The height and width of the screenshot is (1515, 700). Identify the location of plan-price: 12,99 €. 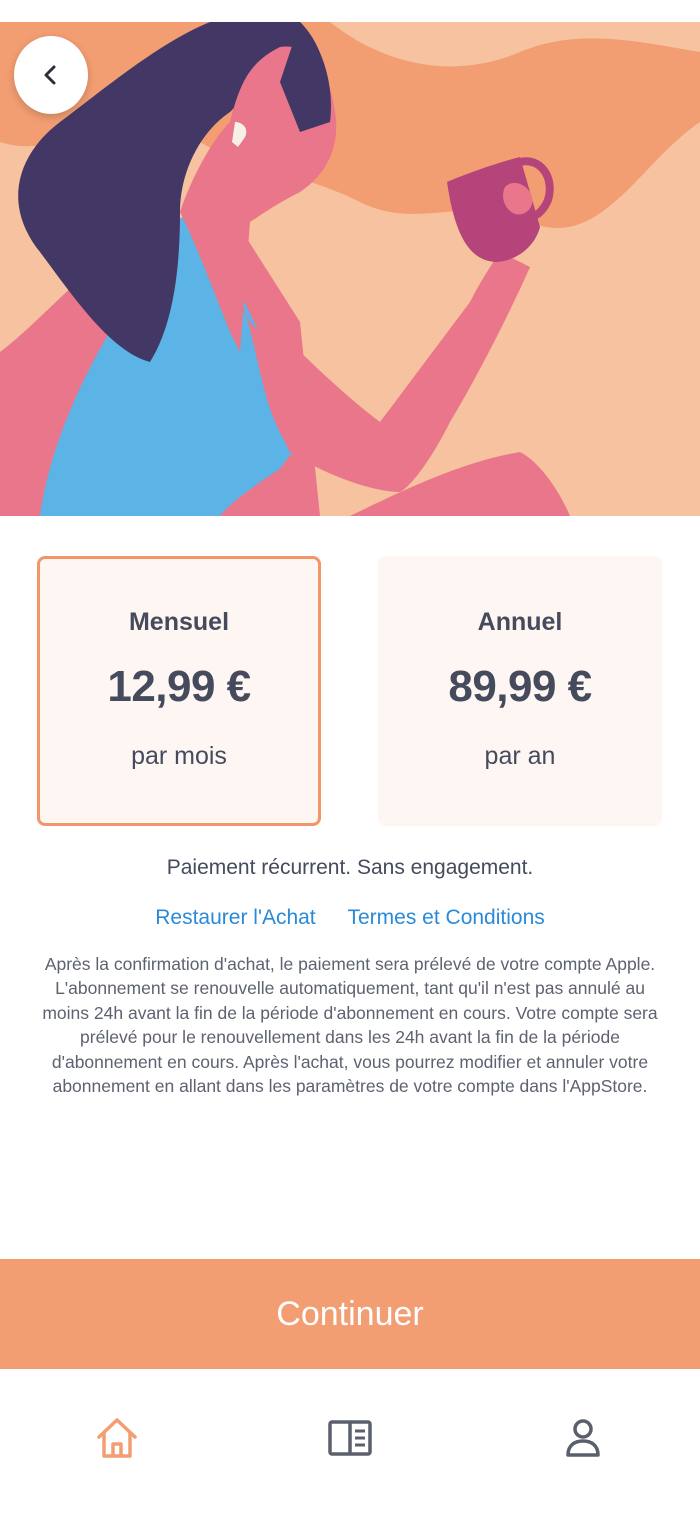
(179, 686).